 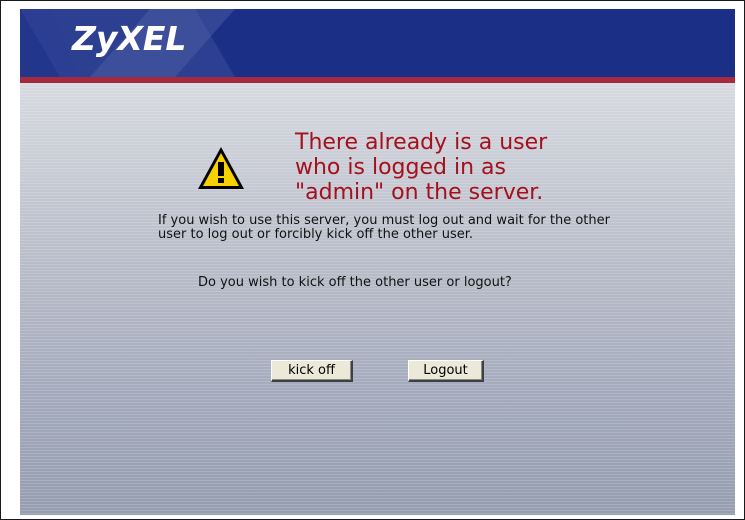 I want to click on header-accent-rule, so click(x=377, y=80).